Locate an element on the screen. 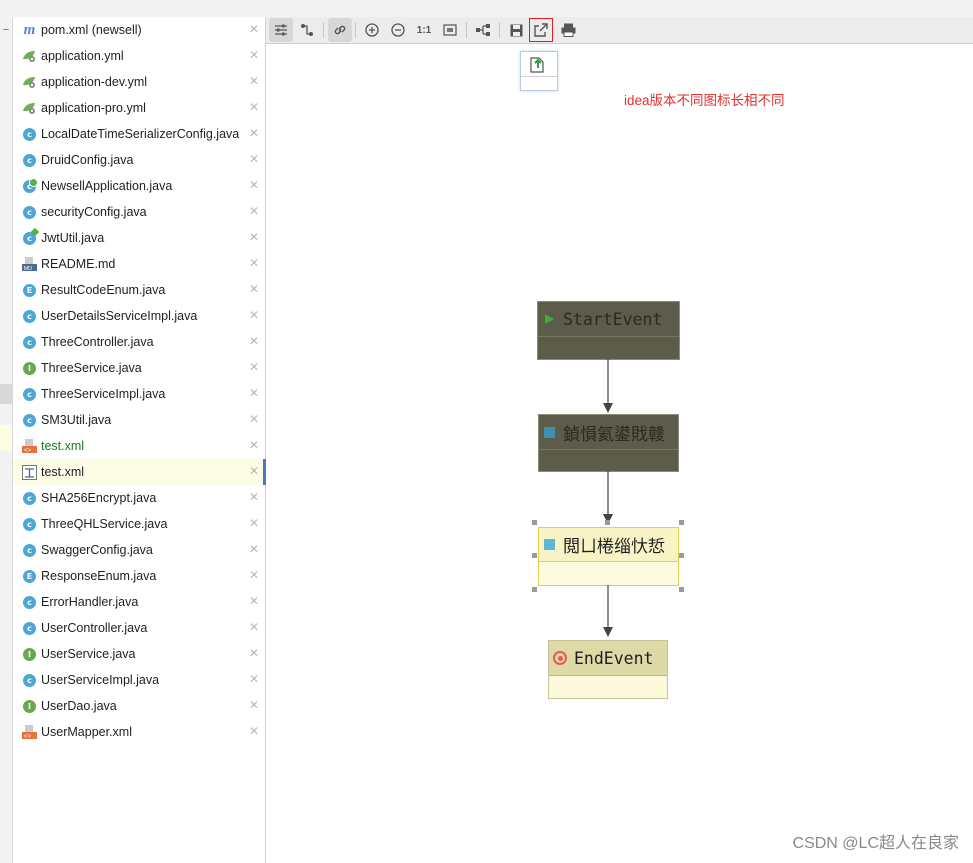  file-tab-item: c NewsellApplication.java ✕ is located at coordinates (139, 186).